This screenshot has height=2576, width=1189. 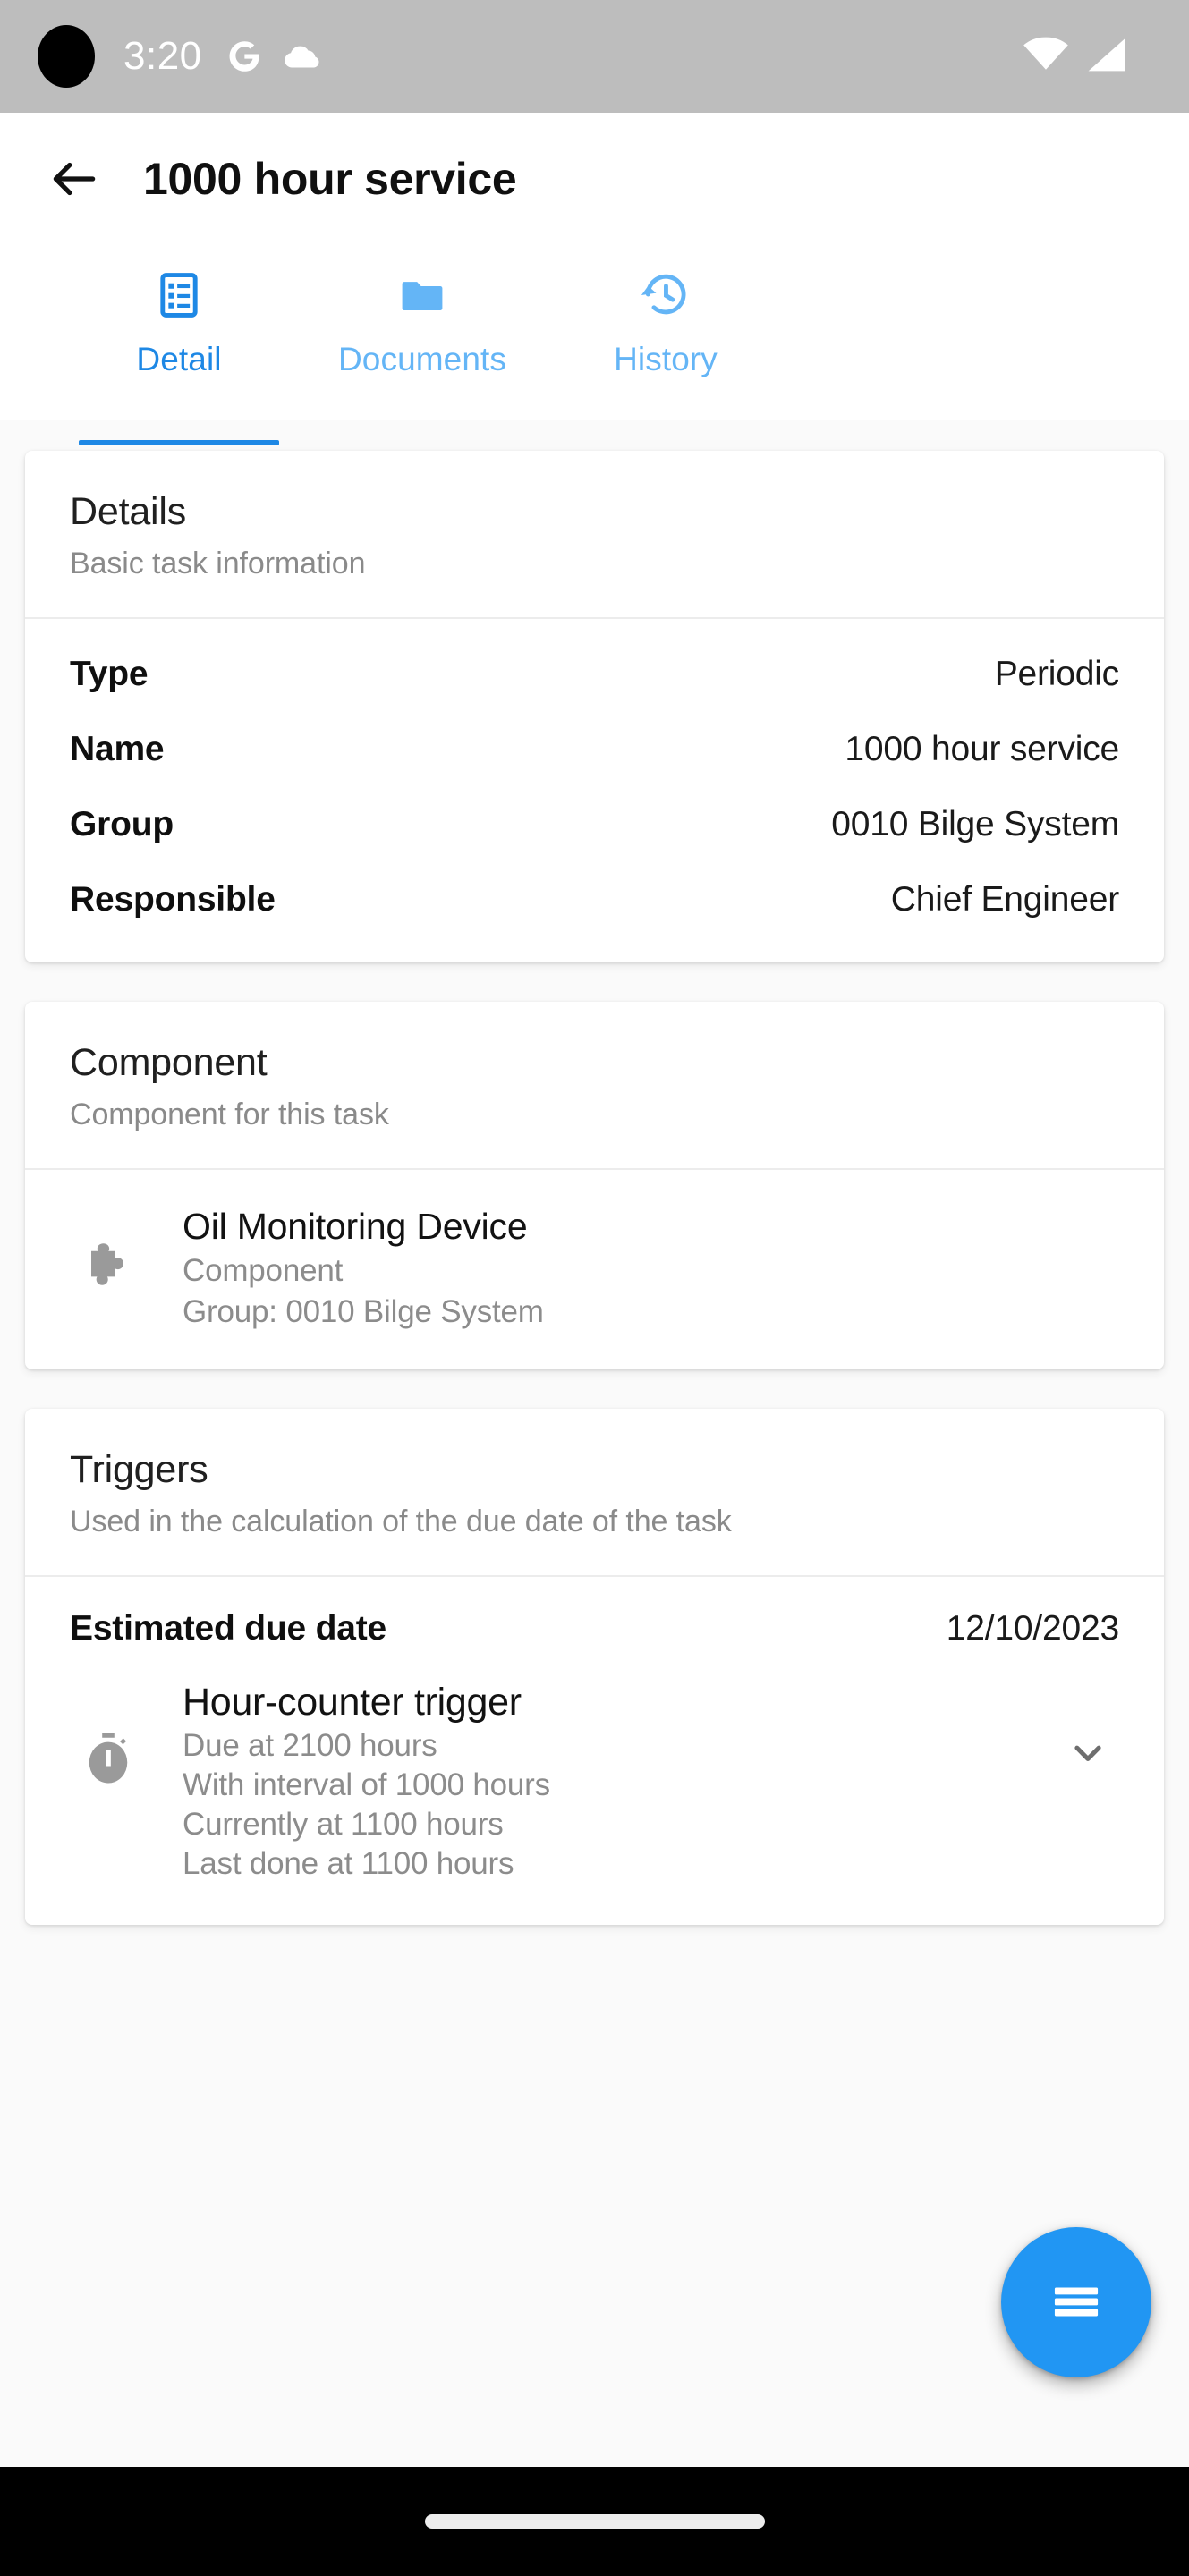 What do you see at coordinates (330, 179) in the screenshot?
I see `page-title: 1000 hour service` at bounding box center [330, 179].